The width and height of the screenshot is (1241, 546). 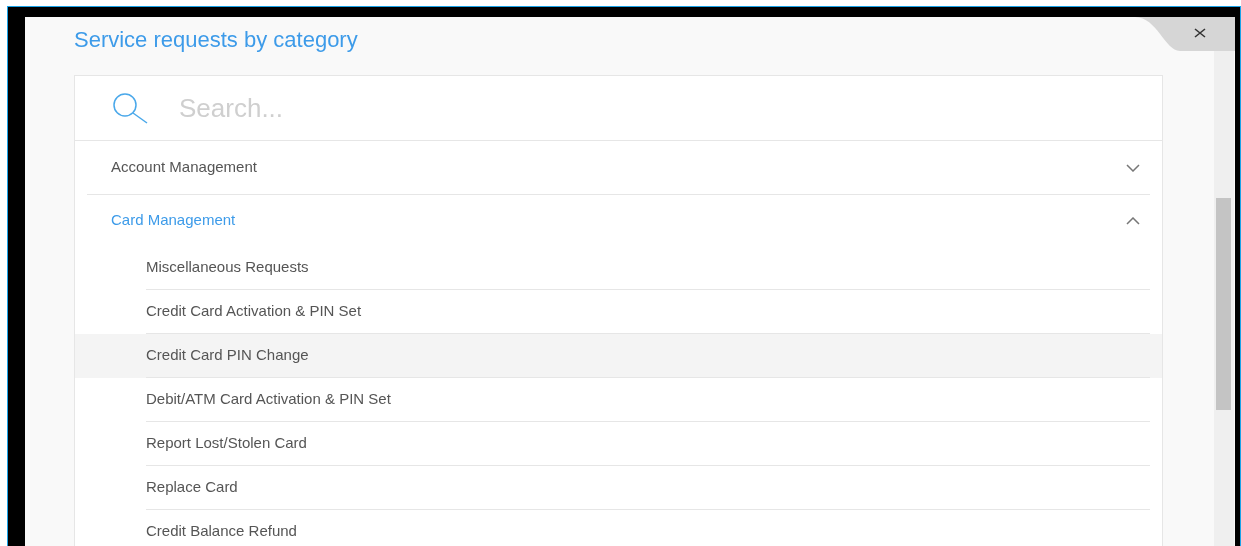 I want to click on subcategory-item: Replace Card, so click(x=618, y=488).